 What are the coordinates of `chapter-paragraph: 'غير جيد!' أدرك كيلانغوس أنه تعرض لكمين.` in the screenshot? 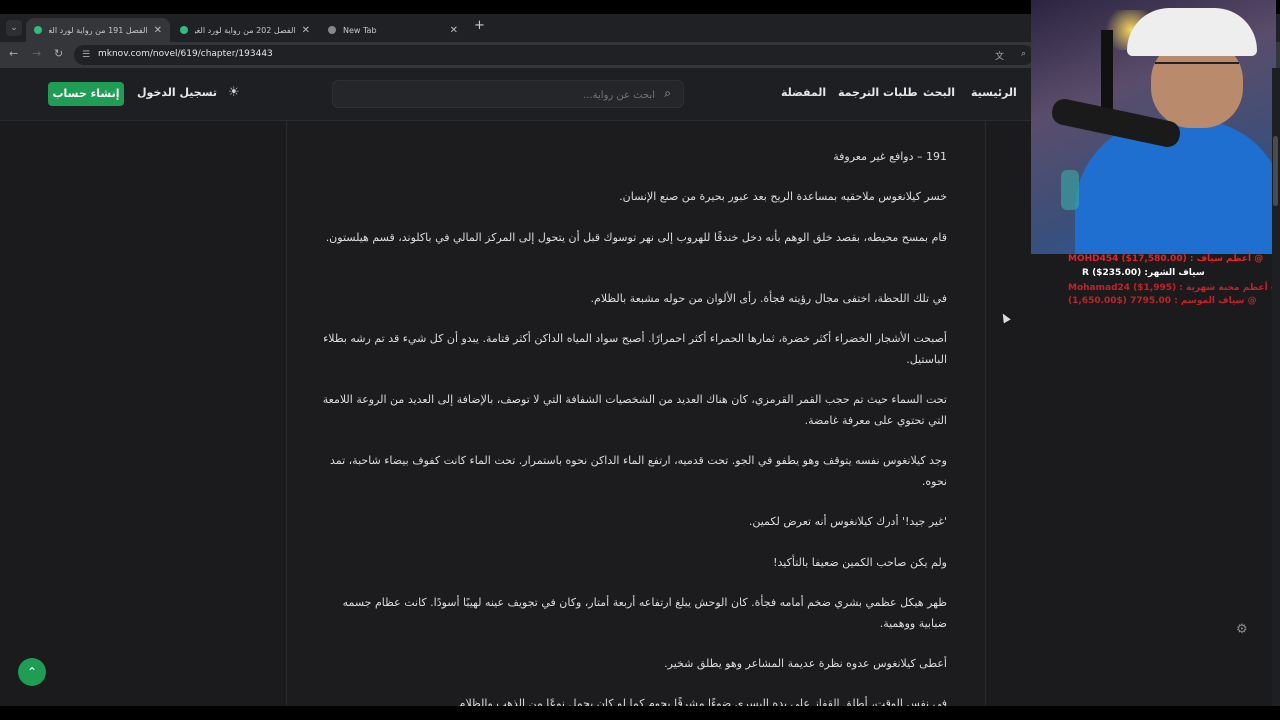 It's located at (847, 521).